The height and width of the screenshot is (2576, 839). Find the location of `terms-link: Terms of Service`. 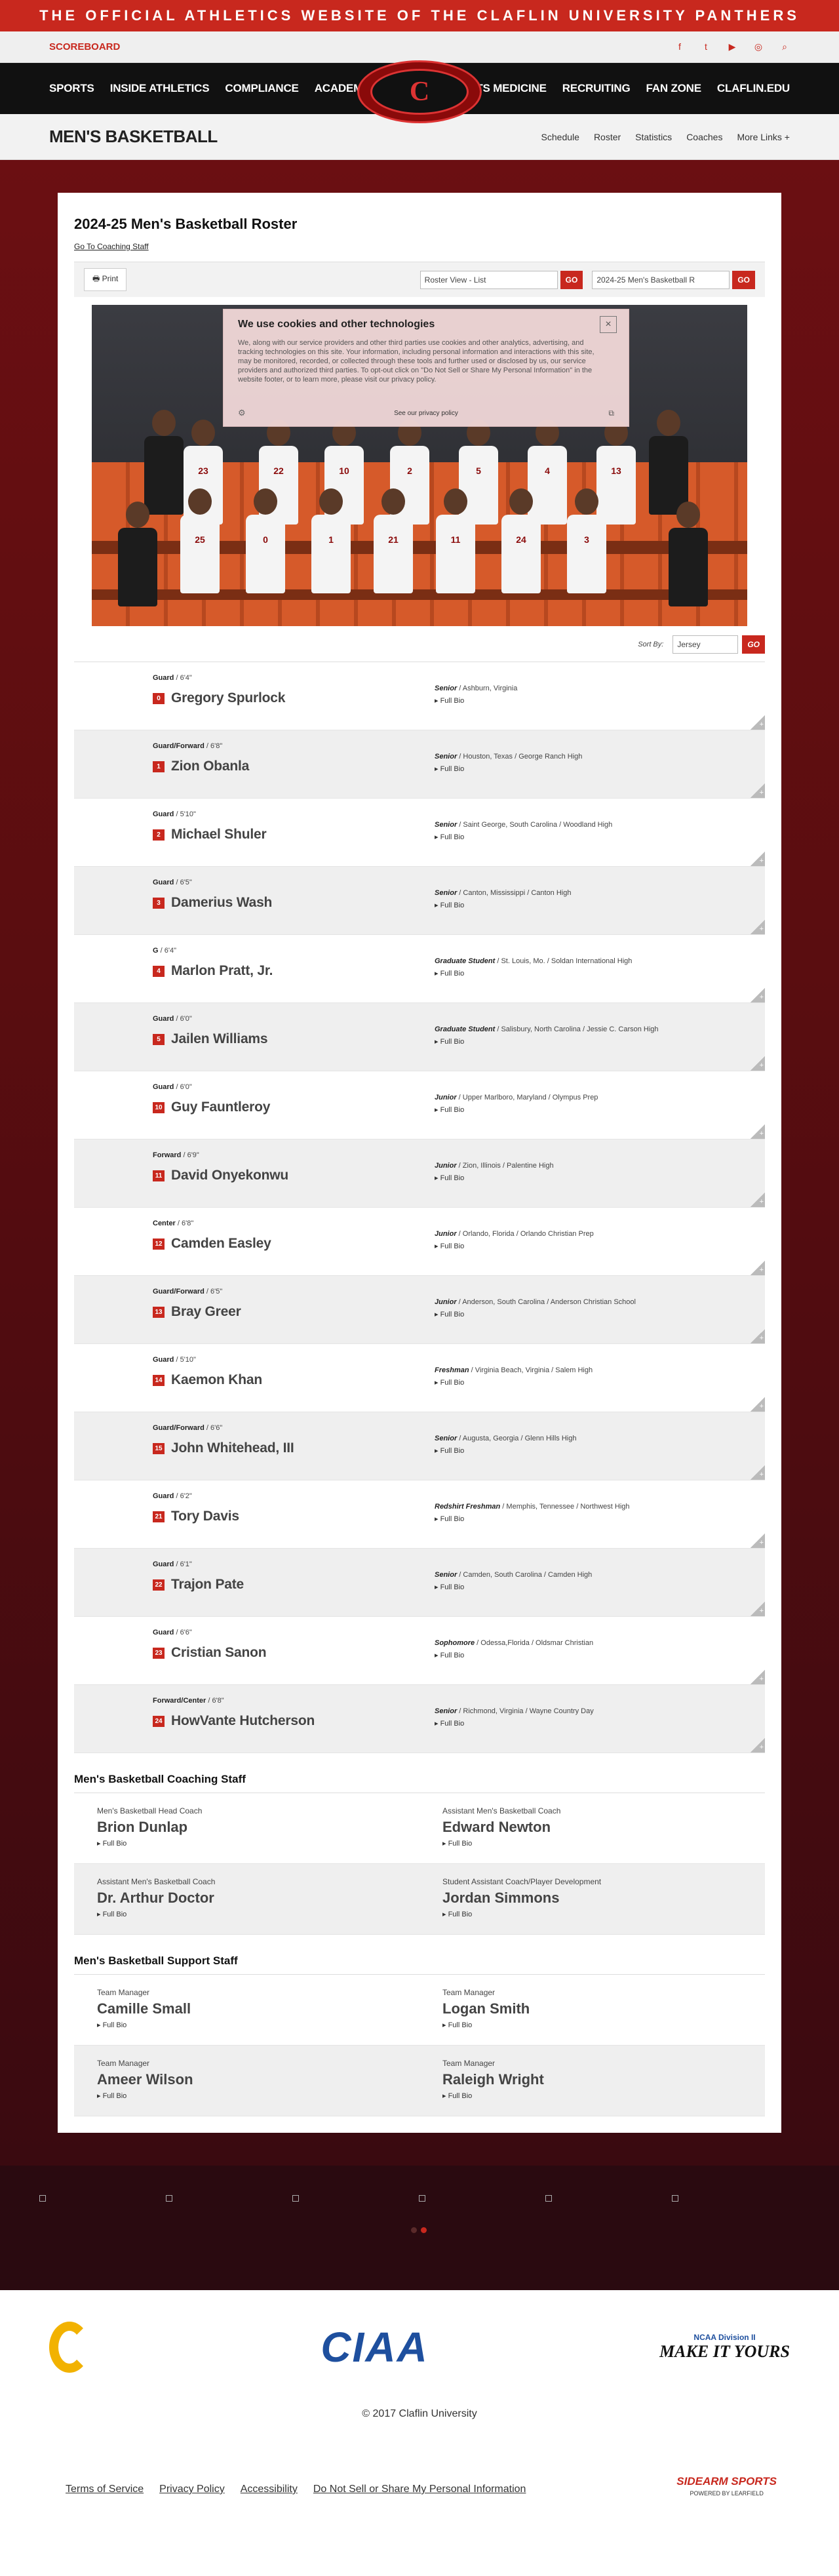

terms-link: Terms of Service is located at coordinates (105, 2489).